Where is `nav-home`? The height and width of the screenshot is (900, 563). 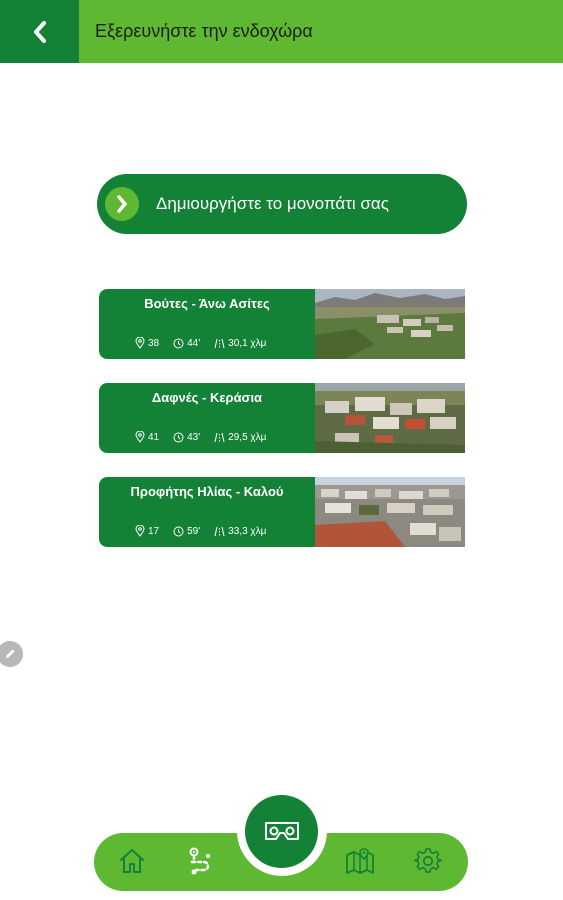
nav-home is located at coordinates (132, 861).